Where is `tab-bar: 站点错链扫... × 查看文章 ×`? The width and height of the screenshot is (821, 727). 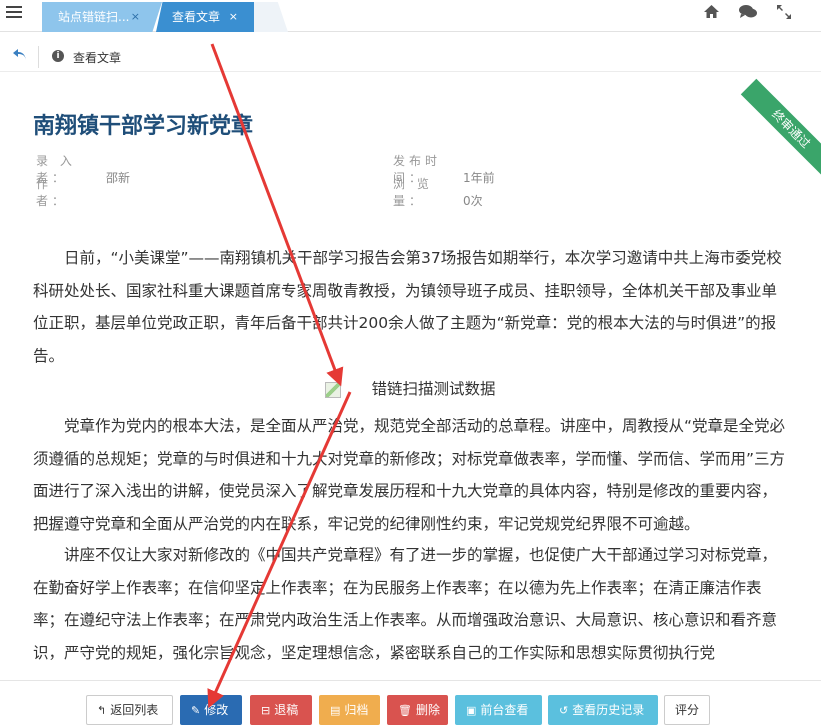
tab-bar: 站点错链扫... × 查看文章 × is located at coordinates (410, 16).